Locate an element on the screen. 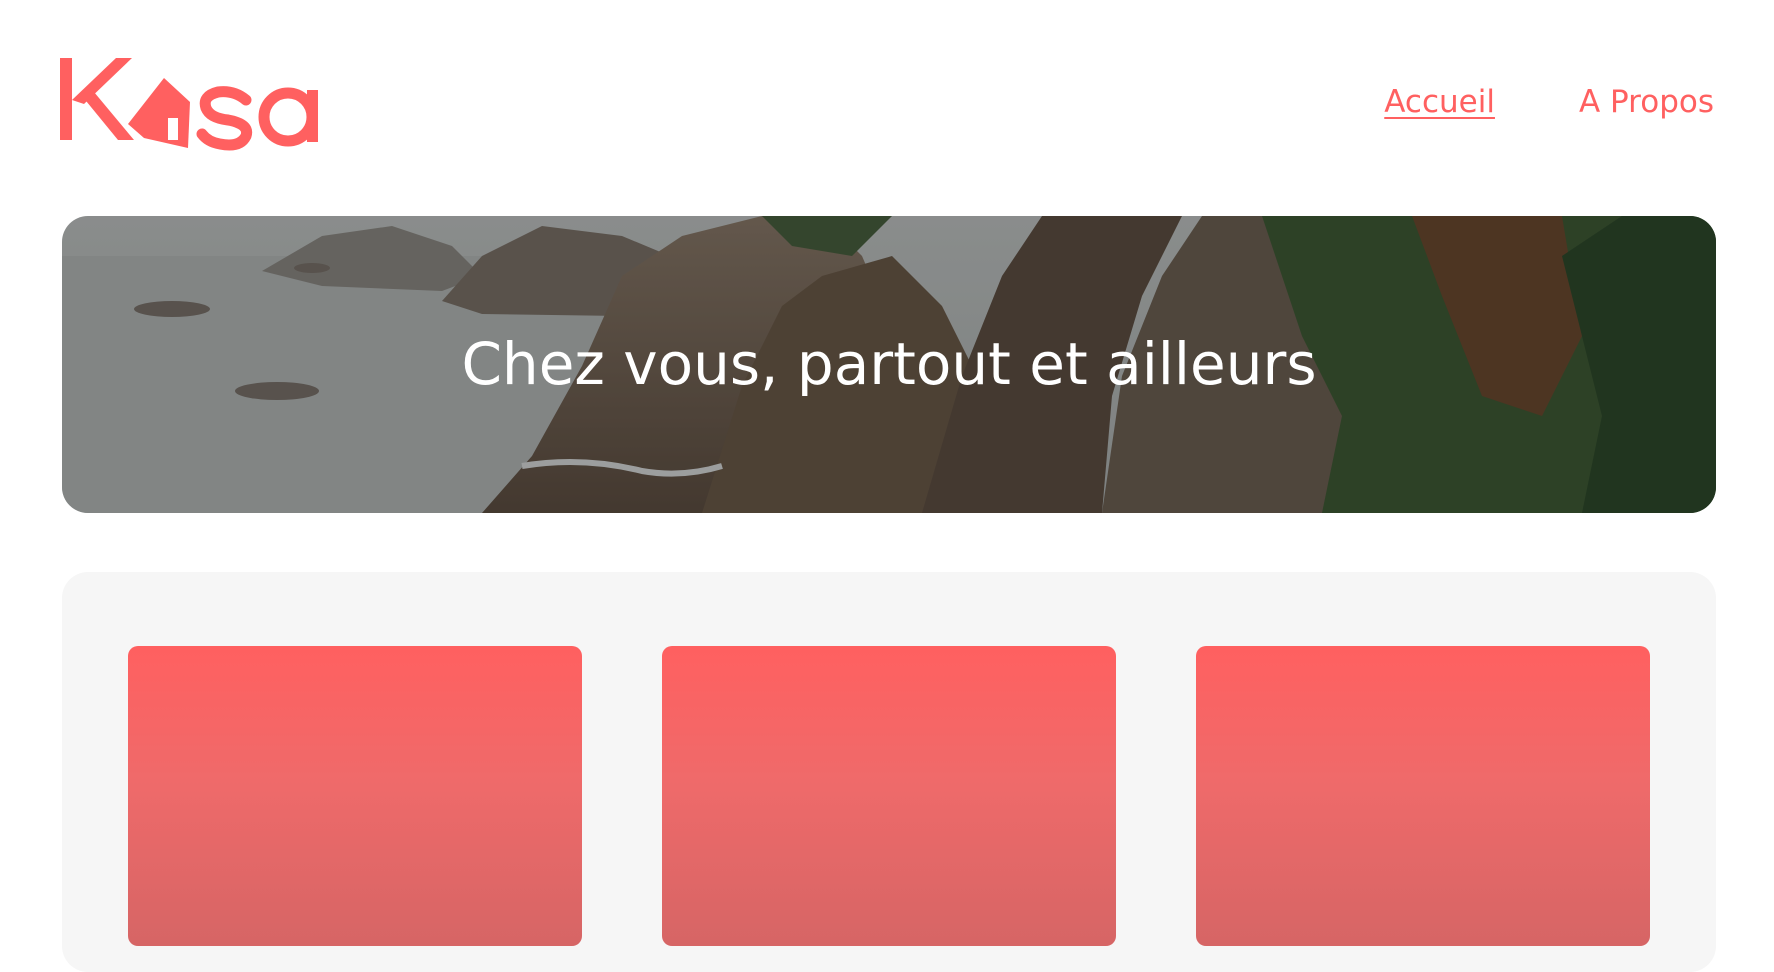 The width and height of the screenshot is (1774, 972). house-icon is located at coordinates (189, 104).